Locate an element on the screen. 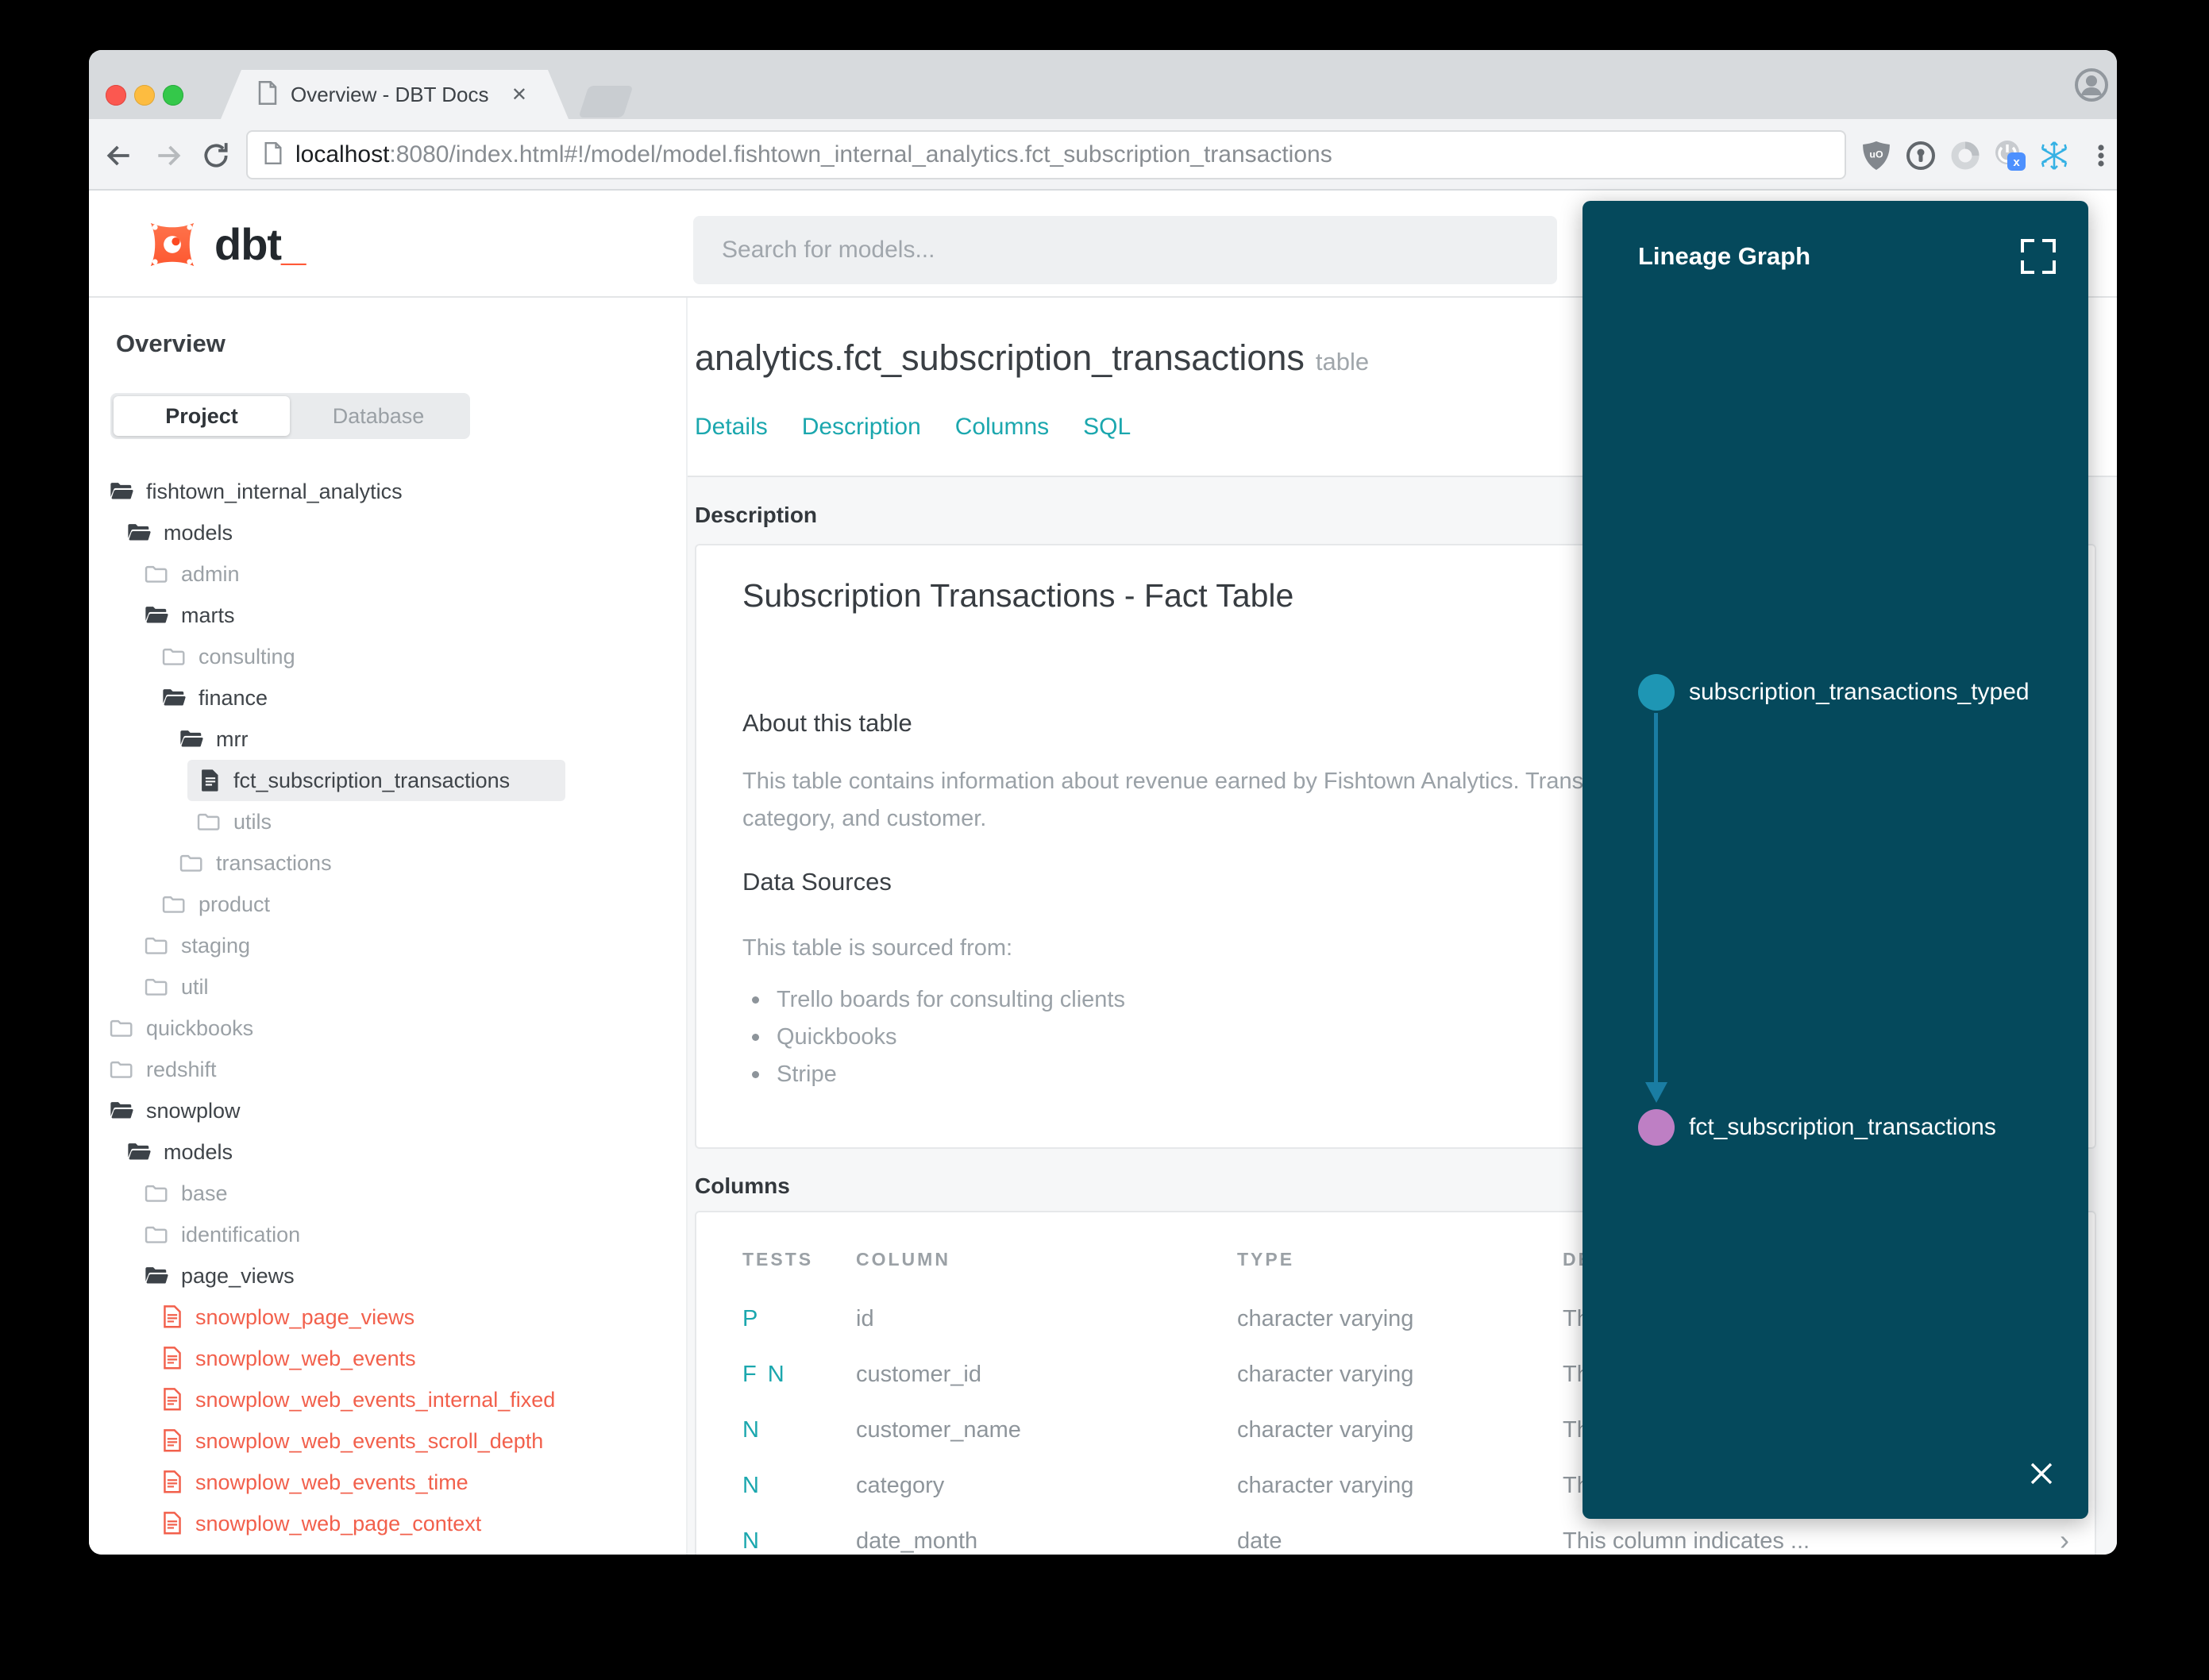 The height and width of the screenshot is (1680, 2209). sidebar-item-base: base is located at coordinates (187, 1193).